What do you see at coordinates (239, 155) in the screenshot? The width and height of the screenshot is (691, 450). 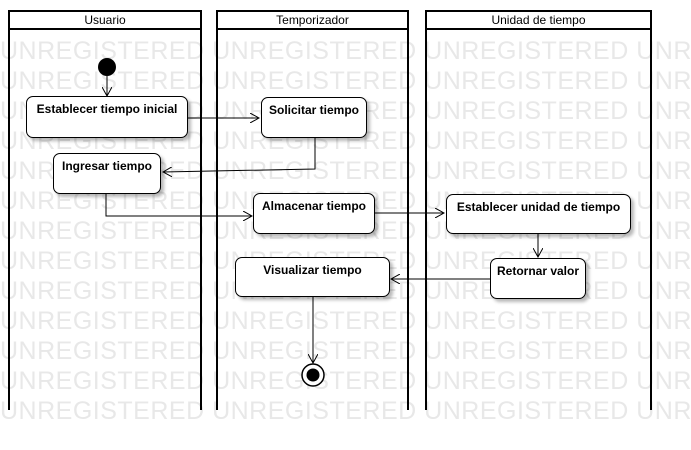 I see `flow-solicitar-to-ingresar` at bounding box center [239, 155].